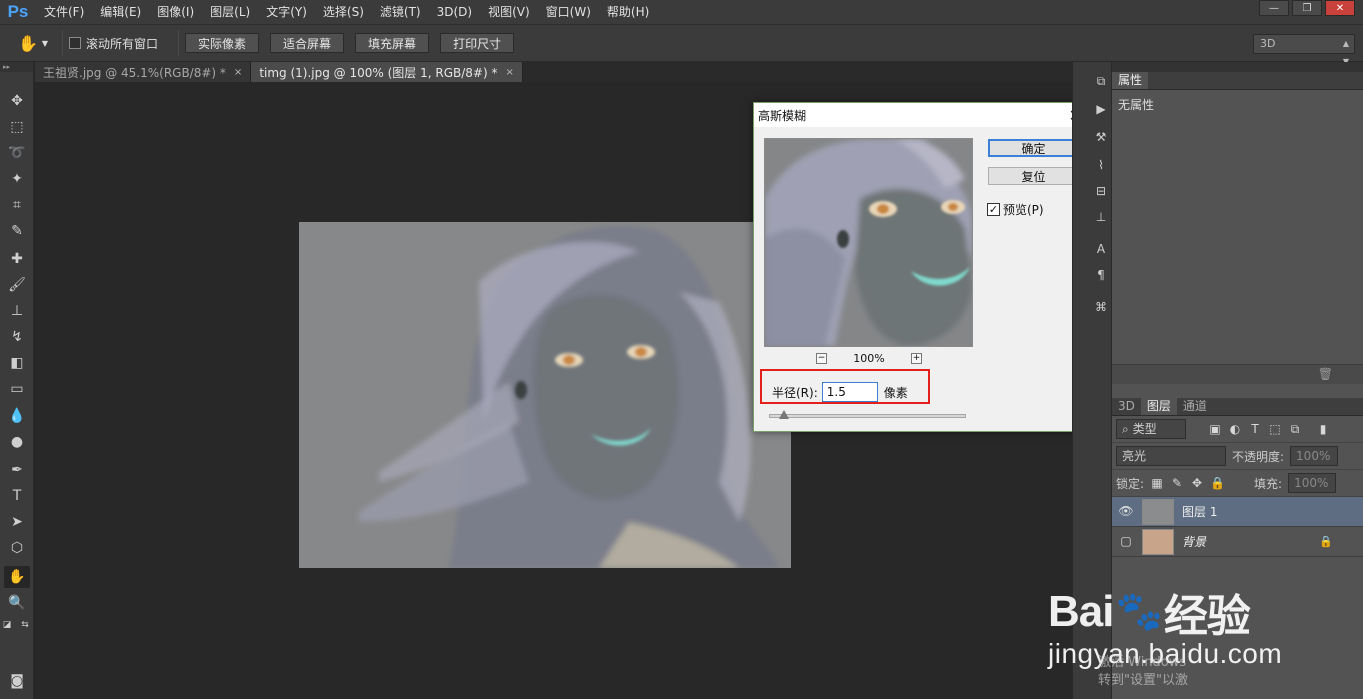 Image resolution: width=1363 pixels, height=699 pixels. What do you see at coordinates (7, 625) in the screenshot?
I see `default-colors-icon: ◪` at bounding box center [7, 625].